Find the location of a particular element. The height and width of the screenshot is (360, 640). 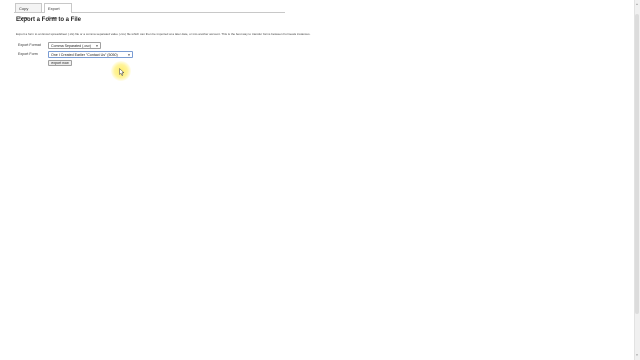

export-now-button: export now is located at coordinates (60, 63).